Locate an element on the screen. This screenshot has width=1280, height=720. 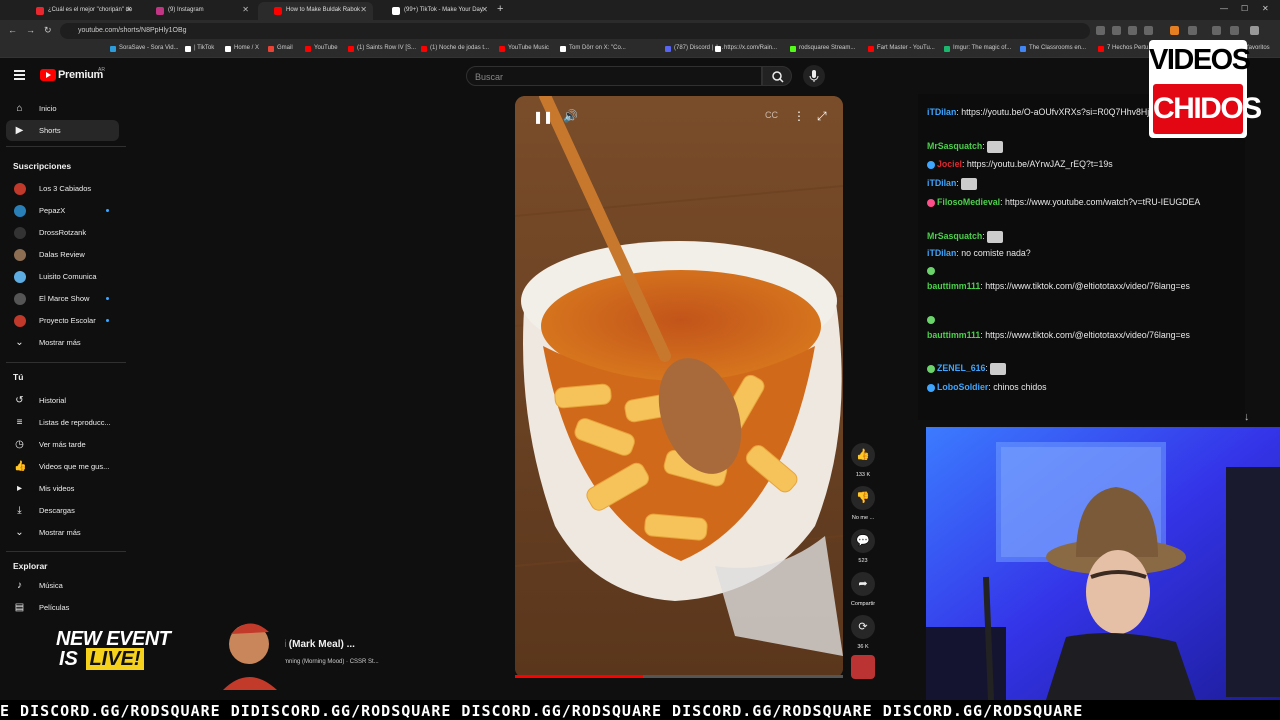
sidebar-item-shorts: ▶ Shorts is located at coordinates (62, 130).